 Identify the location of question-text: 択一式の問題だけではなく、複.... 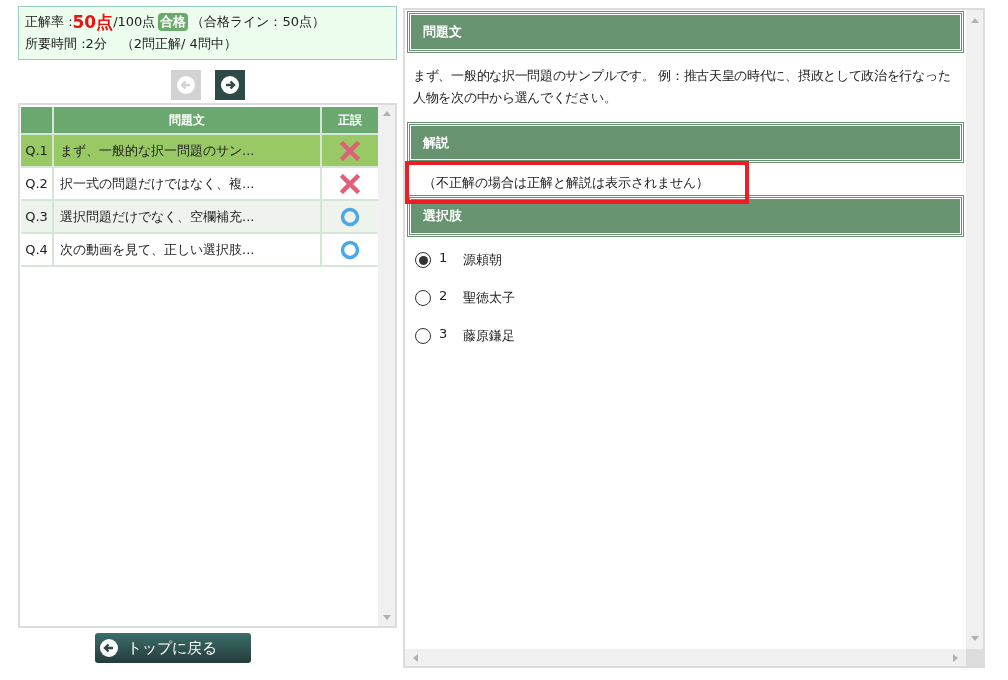
(188, 183).